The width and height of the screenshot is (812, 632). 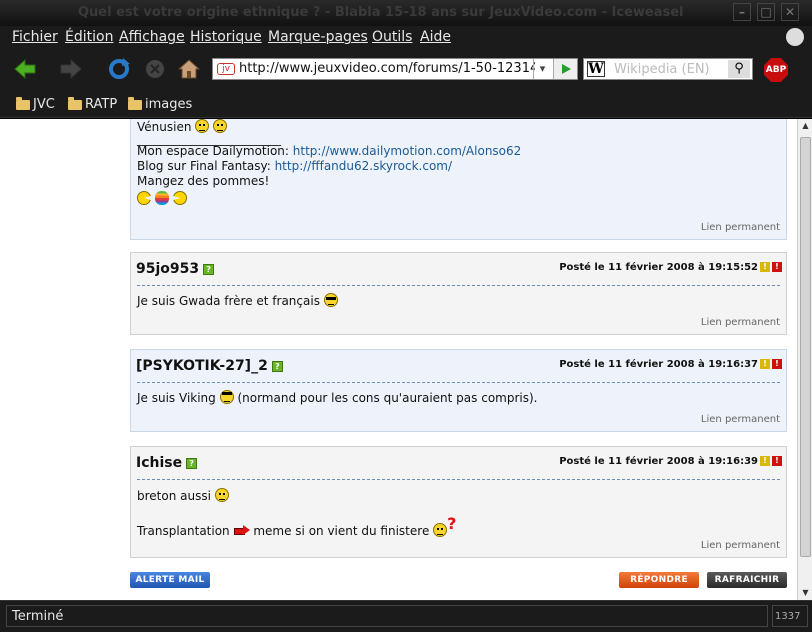 What do you see at coordinates (596, 69) in the screenshot?
I see `wikipedia-icon: W` at bounding box center [596, 69].